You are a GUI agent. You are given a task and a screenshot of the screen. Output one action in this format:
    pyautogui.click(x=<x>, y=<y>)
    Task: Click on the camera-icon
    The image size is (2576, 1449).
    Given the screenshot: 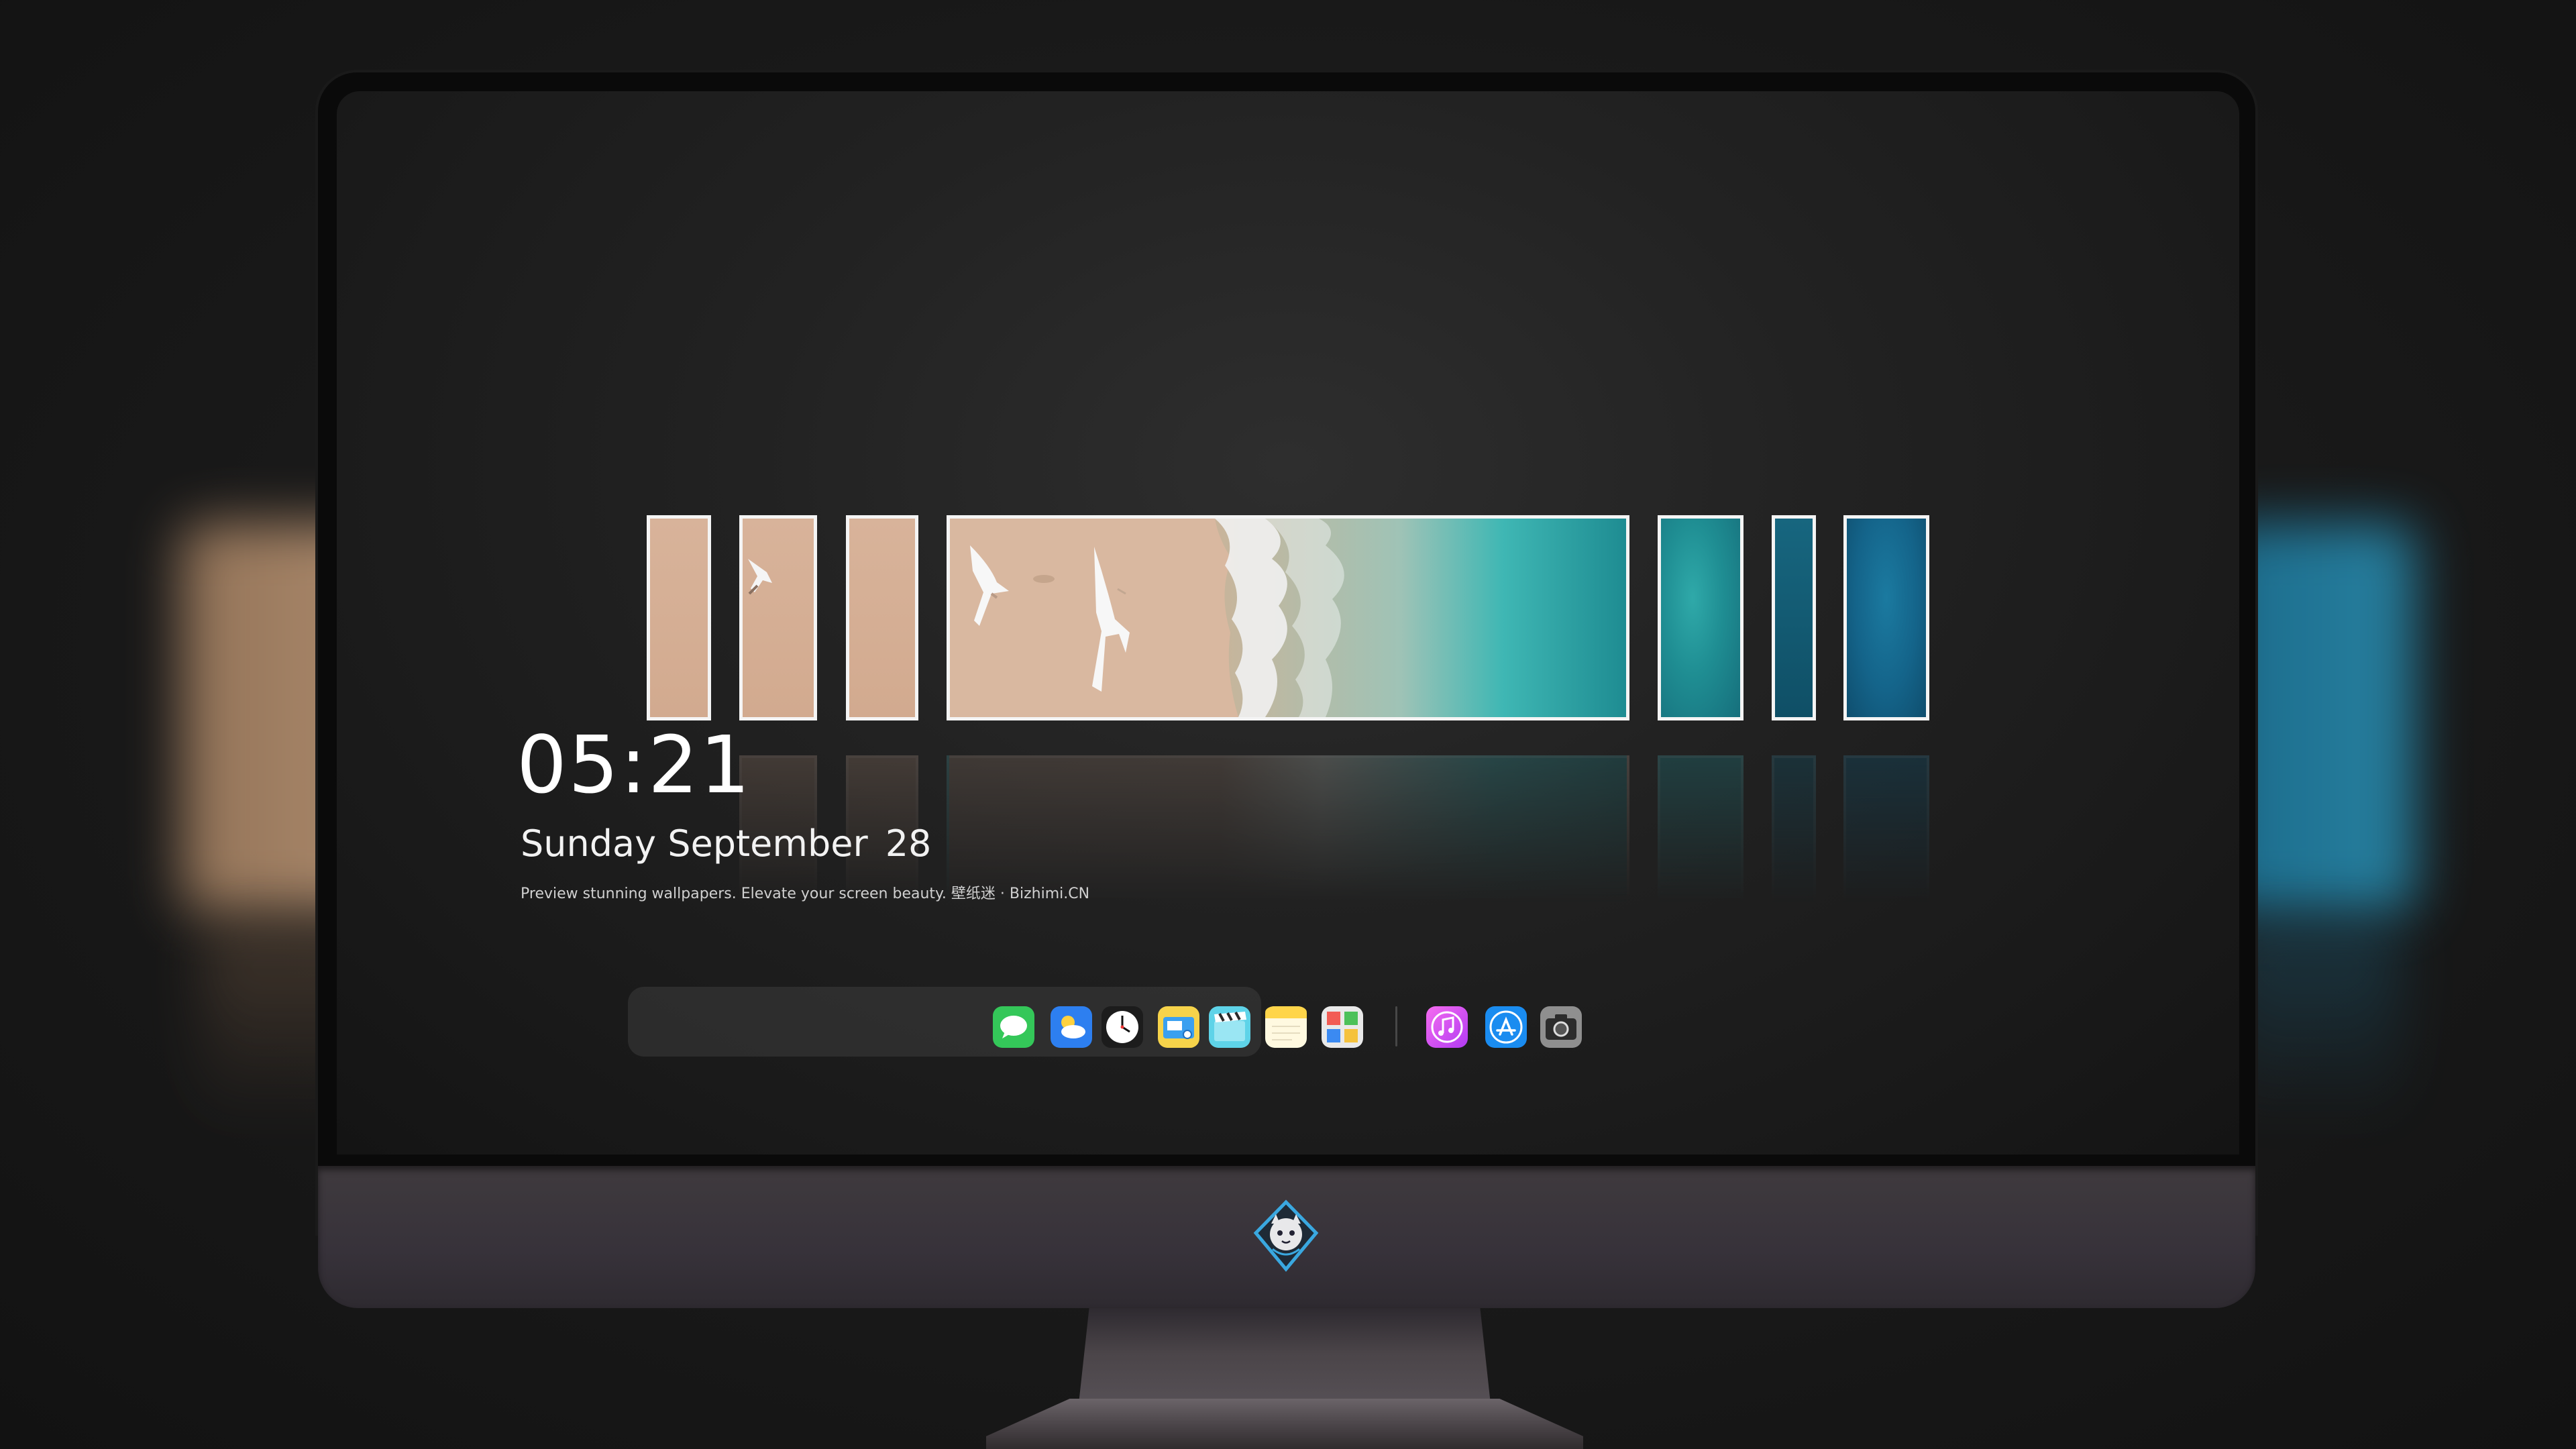 What is the action you would take?
    pyautogui.click(x=1561, y=1027)
    